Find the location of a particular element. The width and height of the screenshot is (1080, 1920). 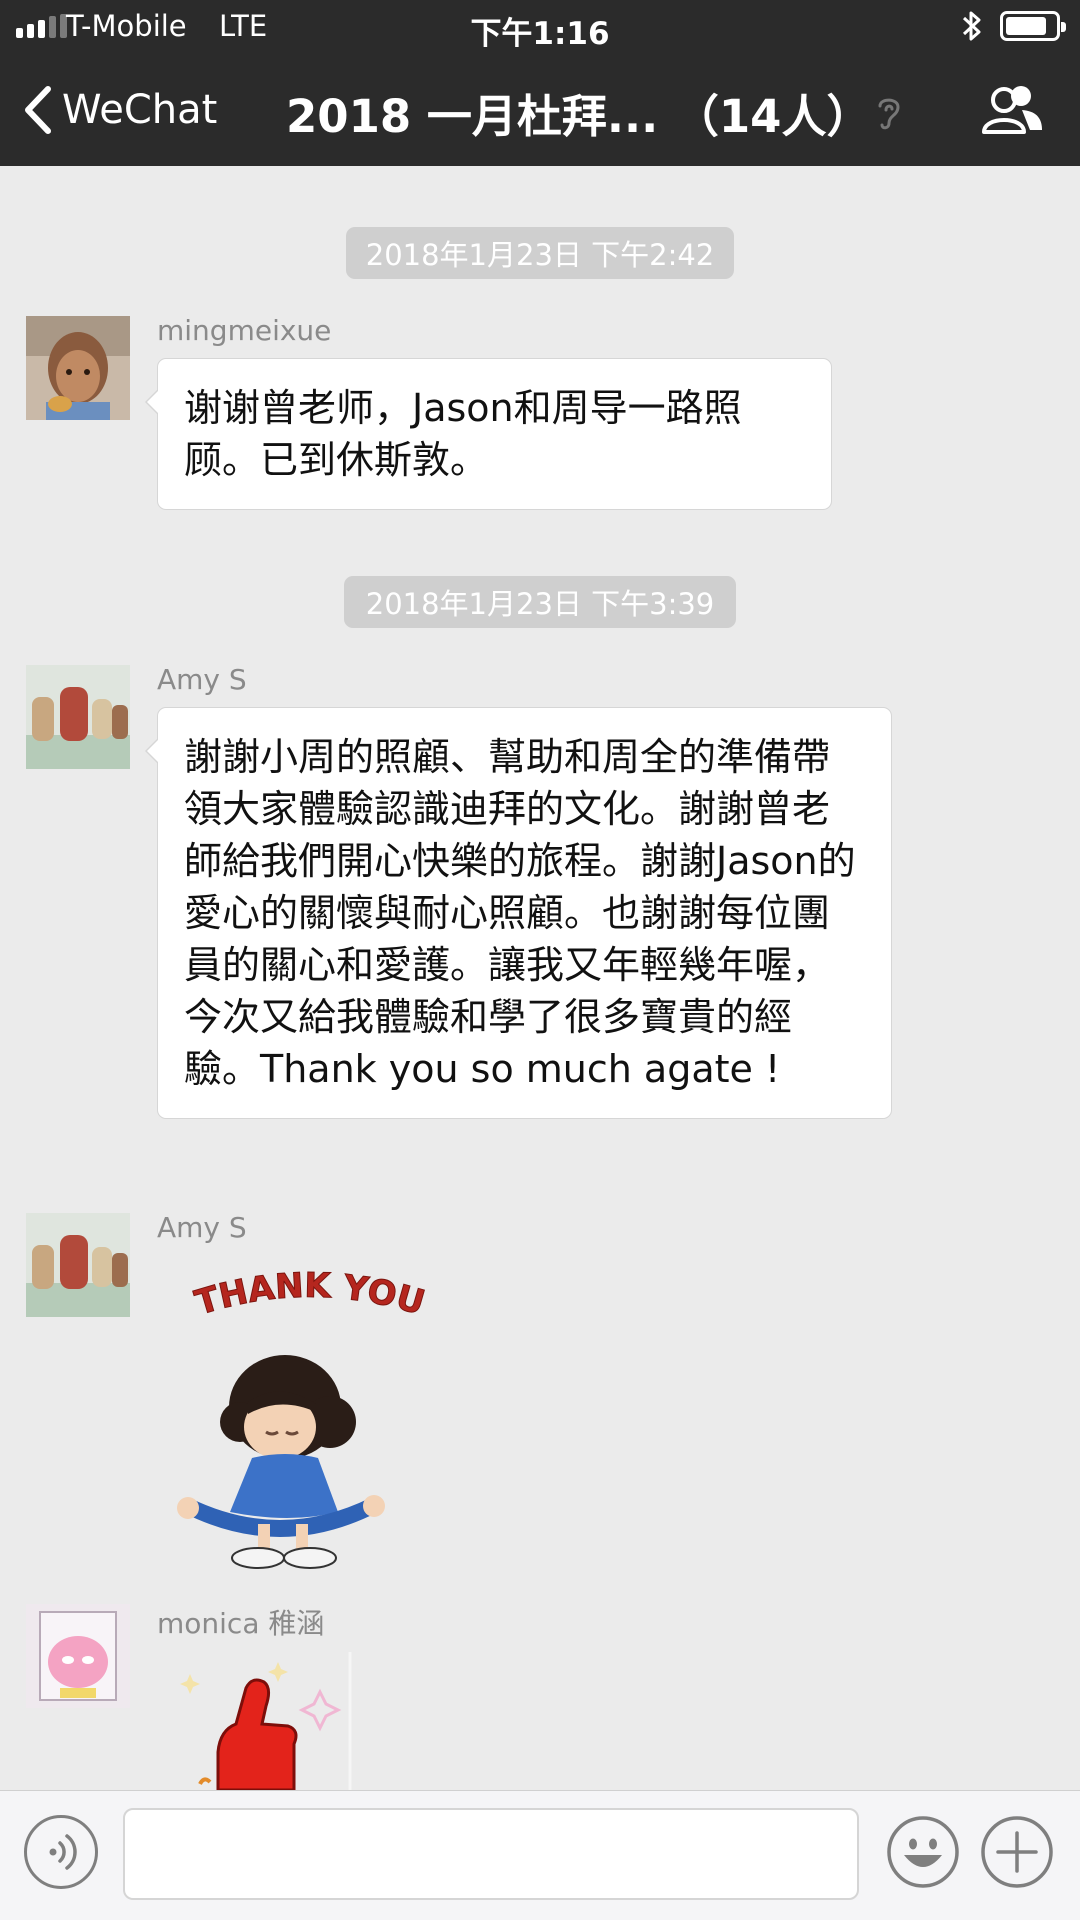

chevron-left-icon is located at coordinates (38, 110).